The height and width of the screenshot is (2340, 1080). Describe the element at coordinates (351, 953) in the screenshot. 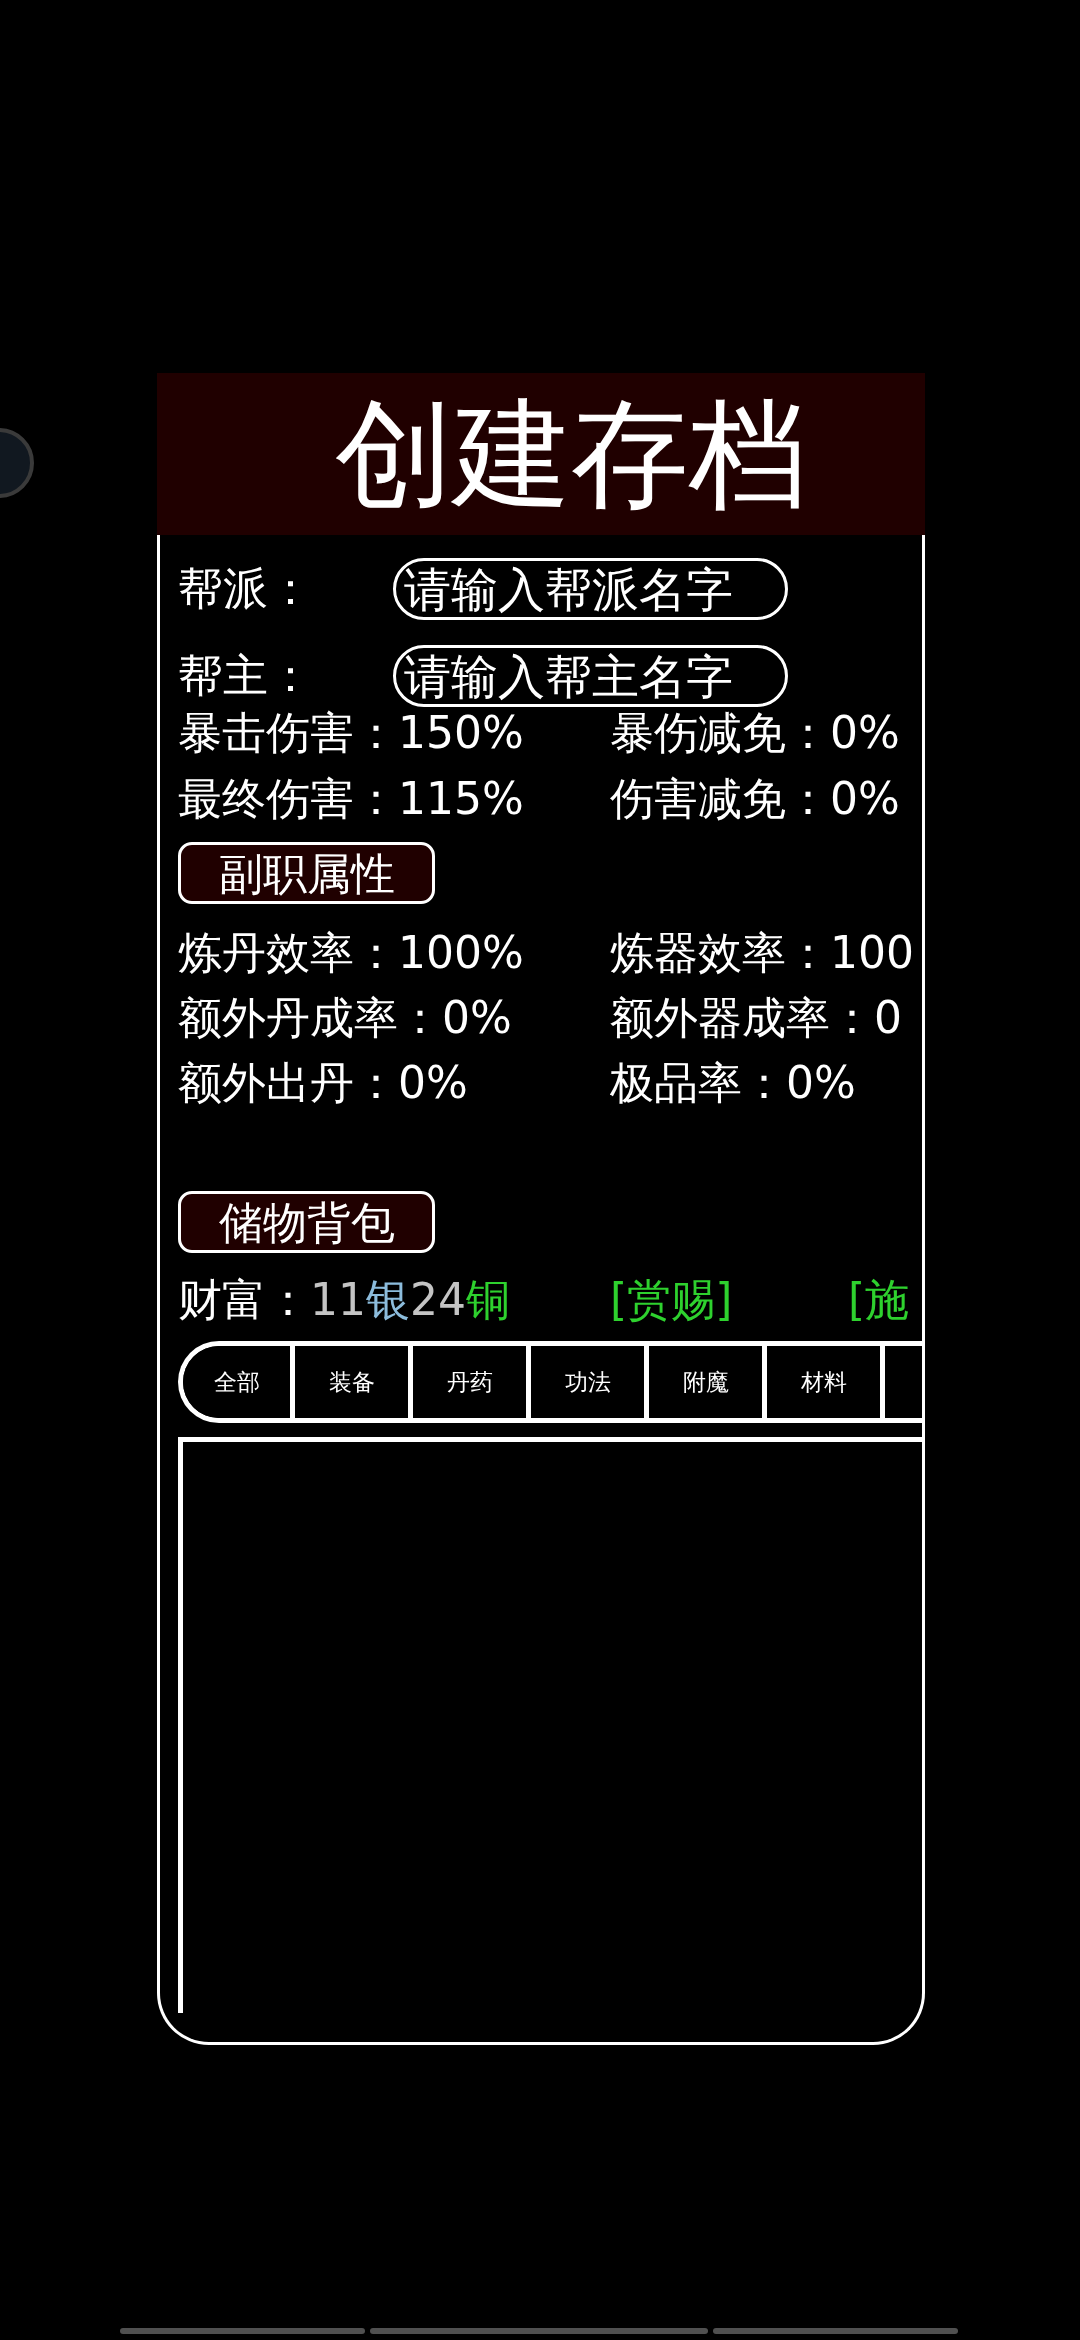

I see `stat-text: 炼丹效率：100%` at that location.